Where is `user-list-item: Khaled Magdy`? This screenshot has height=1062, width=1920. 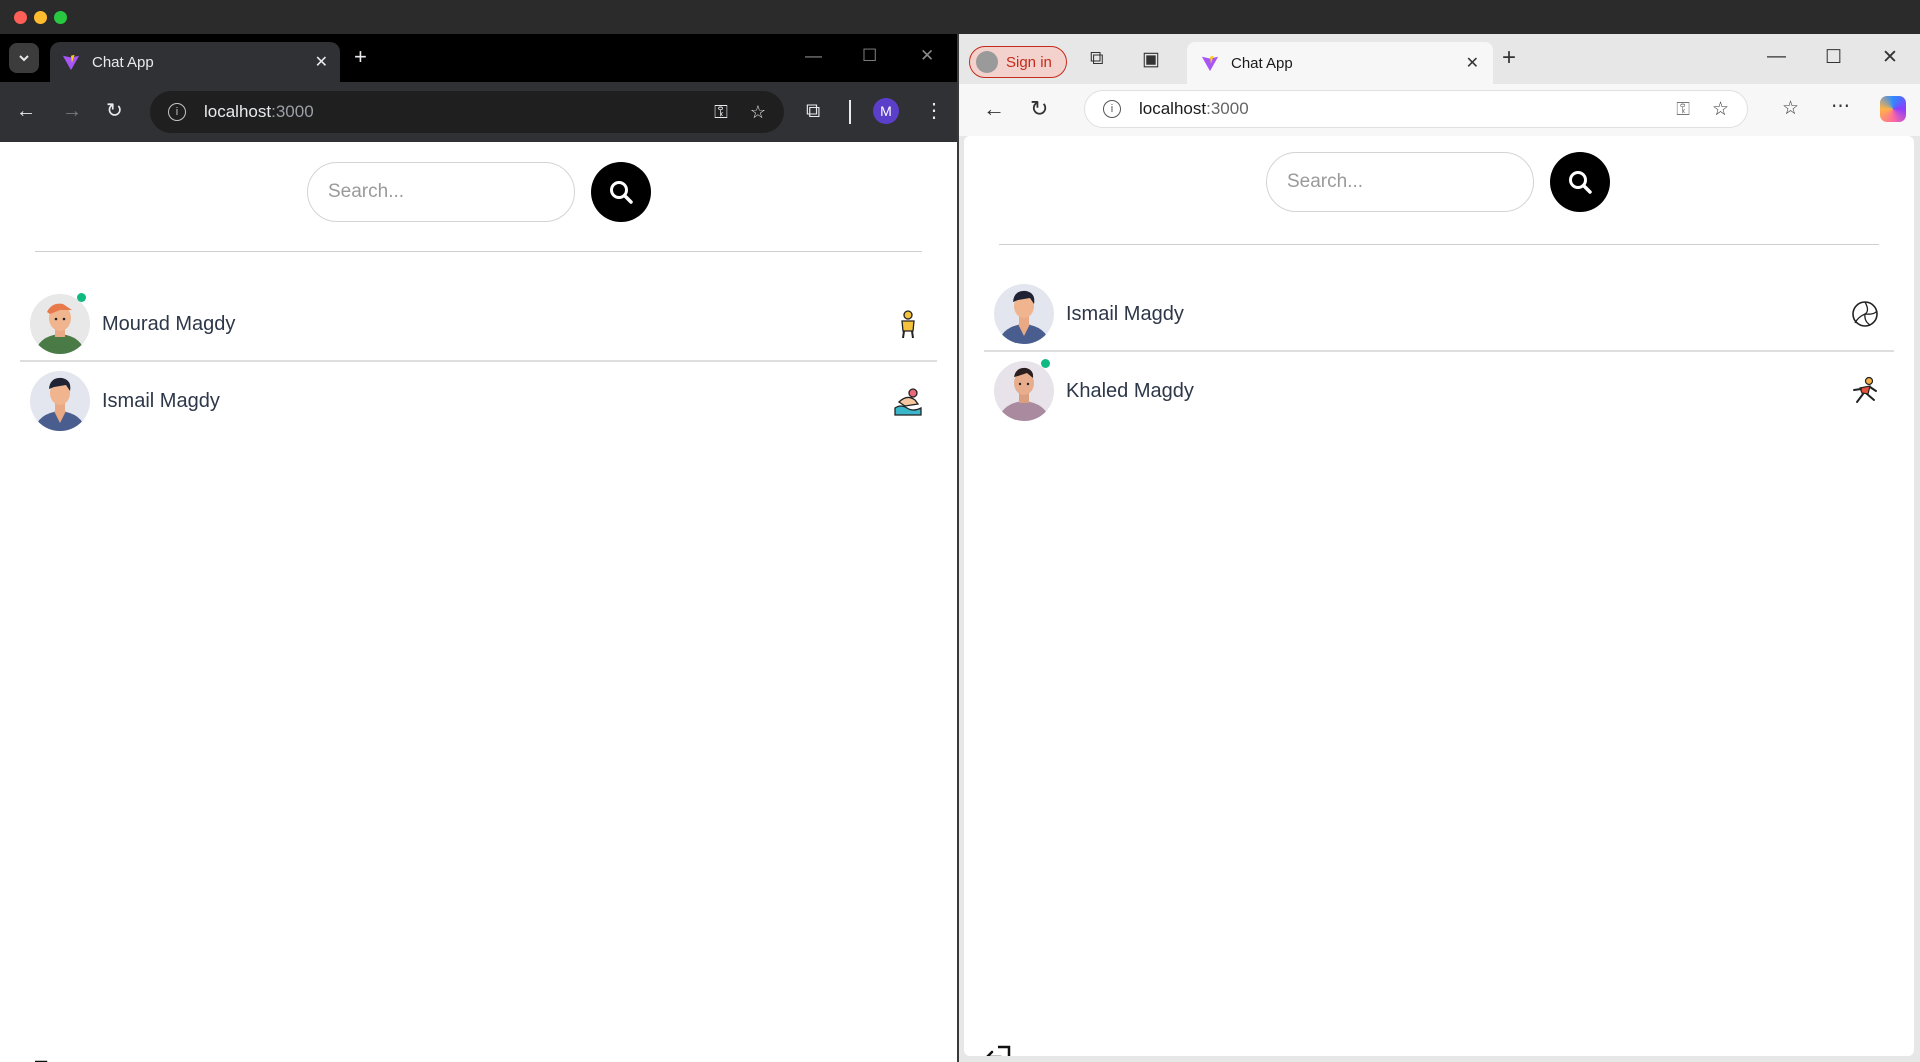 user-list-item: Khaled Magdy is located at coordinates (1439, 391).